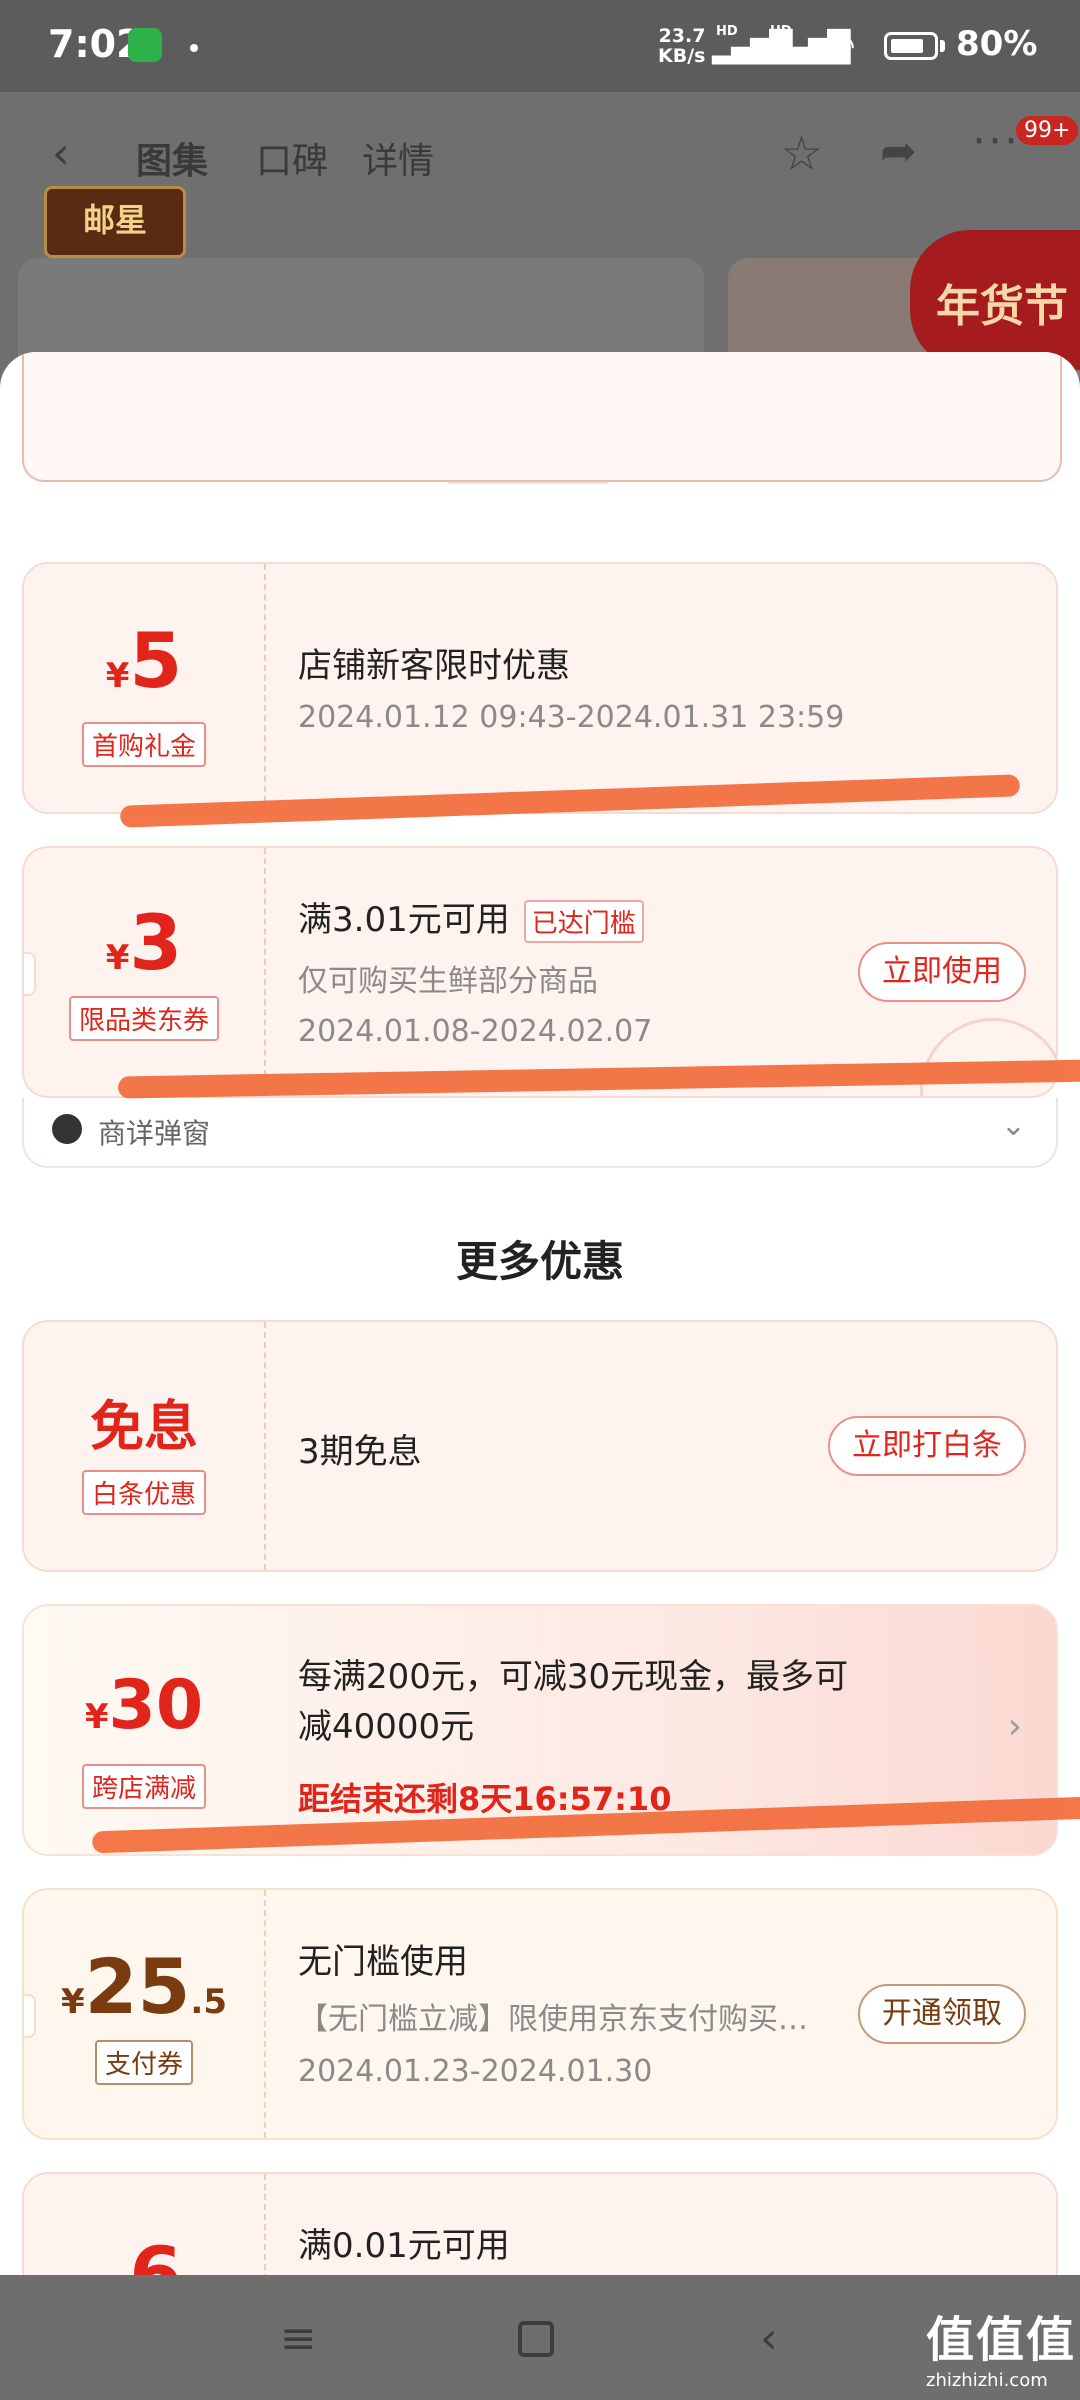  What do you see at coordinates (145, 45) in the screenshot?
I see `wechat-icon` at bounding box center [145, 45].